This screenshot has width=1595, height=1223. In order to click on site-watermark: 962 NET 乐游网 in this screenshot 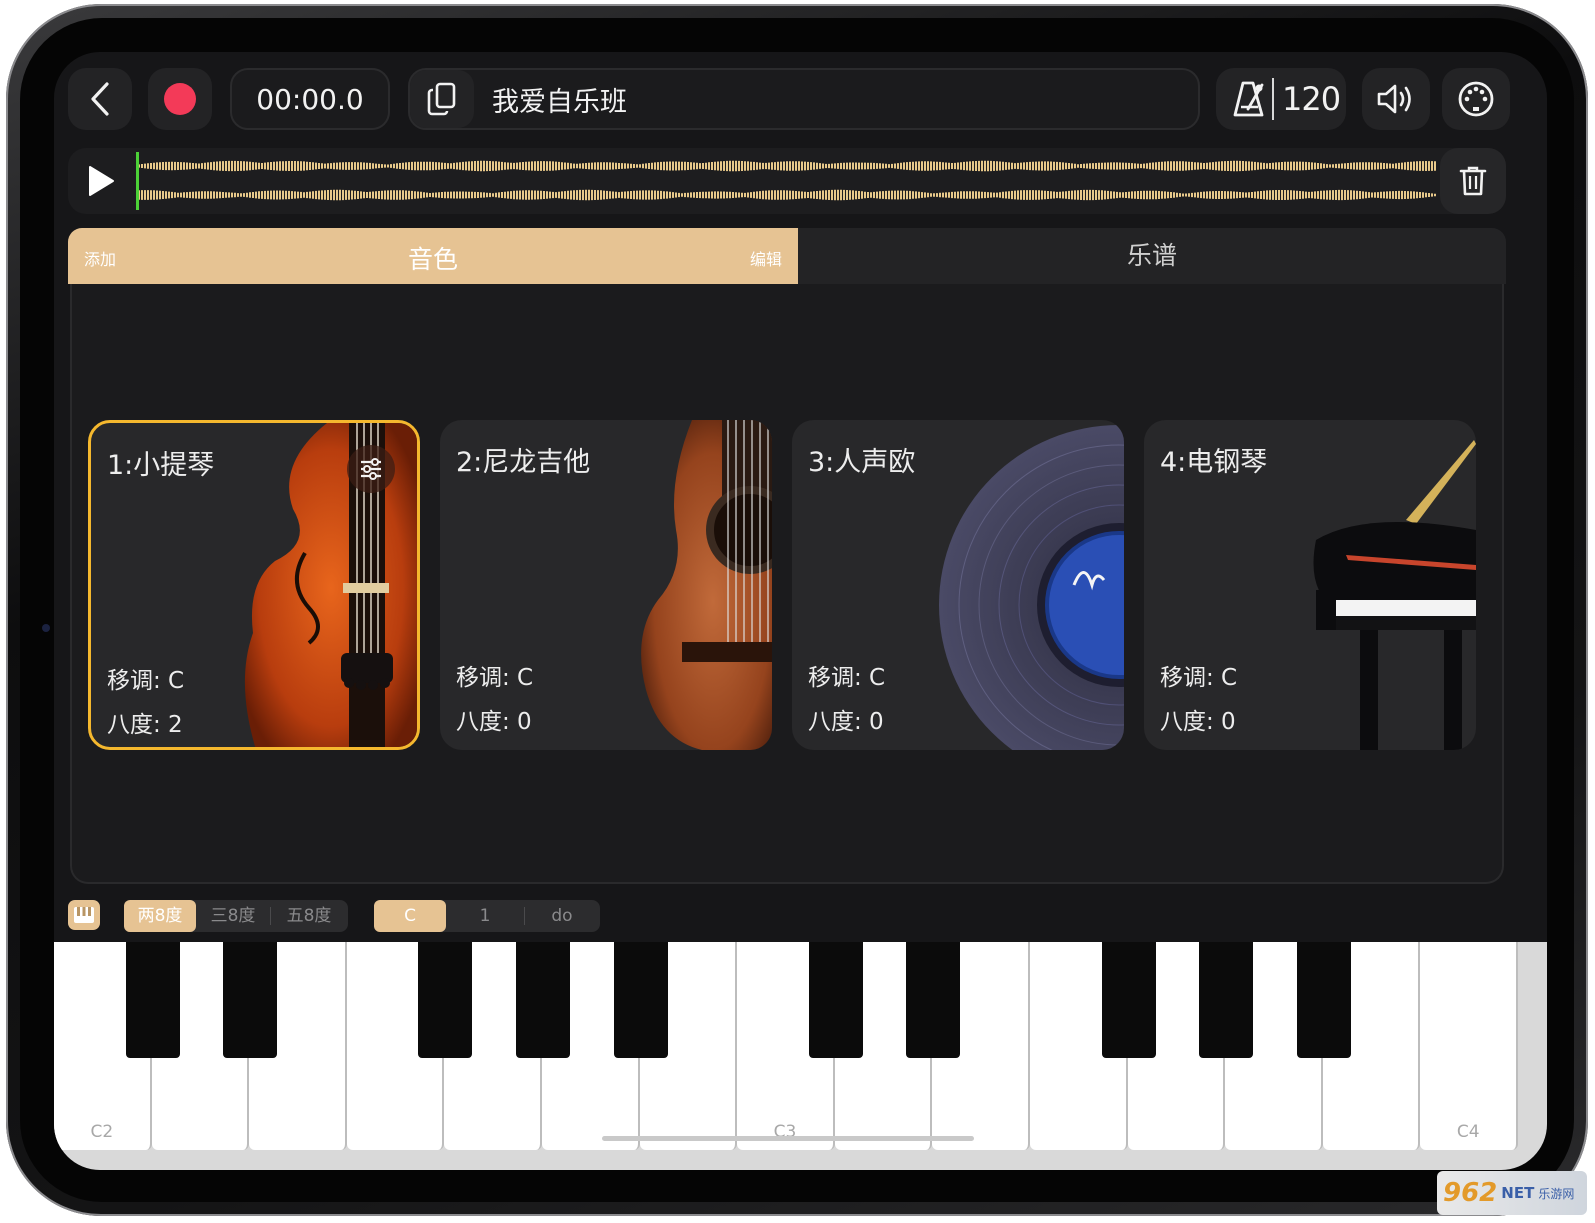, I will do `click(1512, 1193)`.